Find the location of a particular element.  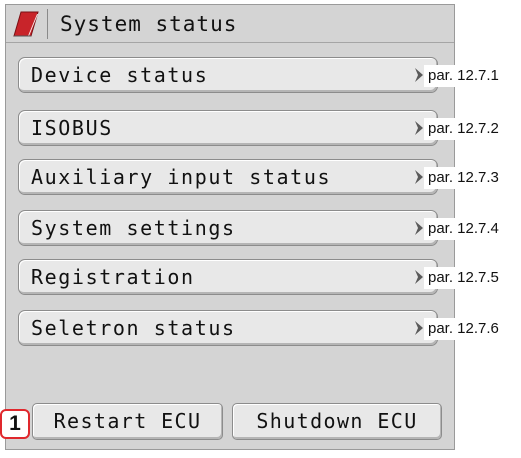

system-settings-button: System settings is located at coordinates (228, 228).